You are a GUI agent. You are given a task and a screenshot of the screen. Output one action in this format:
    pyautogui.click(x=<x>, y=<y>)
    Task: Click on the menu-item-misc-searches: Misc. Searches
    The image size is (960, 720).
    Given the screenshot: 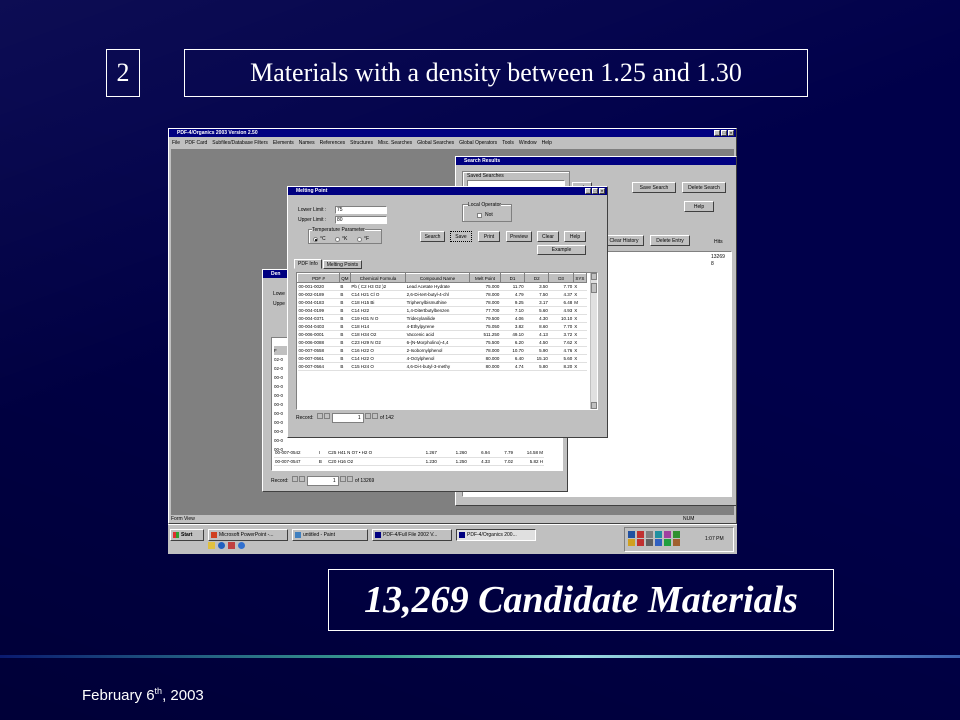 What is the action you would take?
    pyautogui.click(x=395, y=143)
    